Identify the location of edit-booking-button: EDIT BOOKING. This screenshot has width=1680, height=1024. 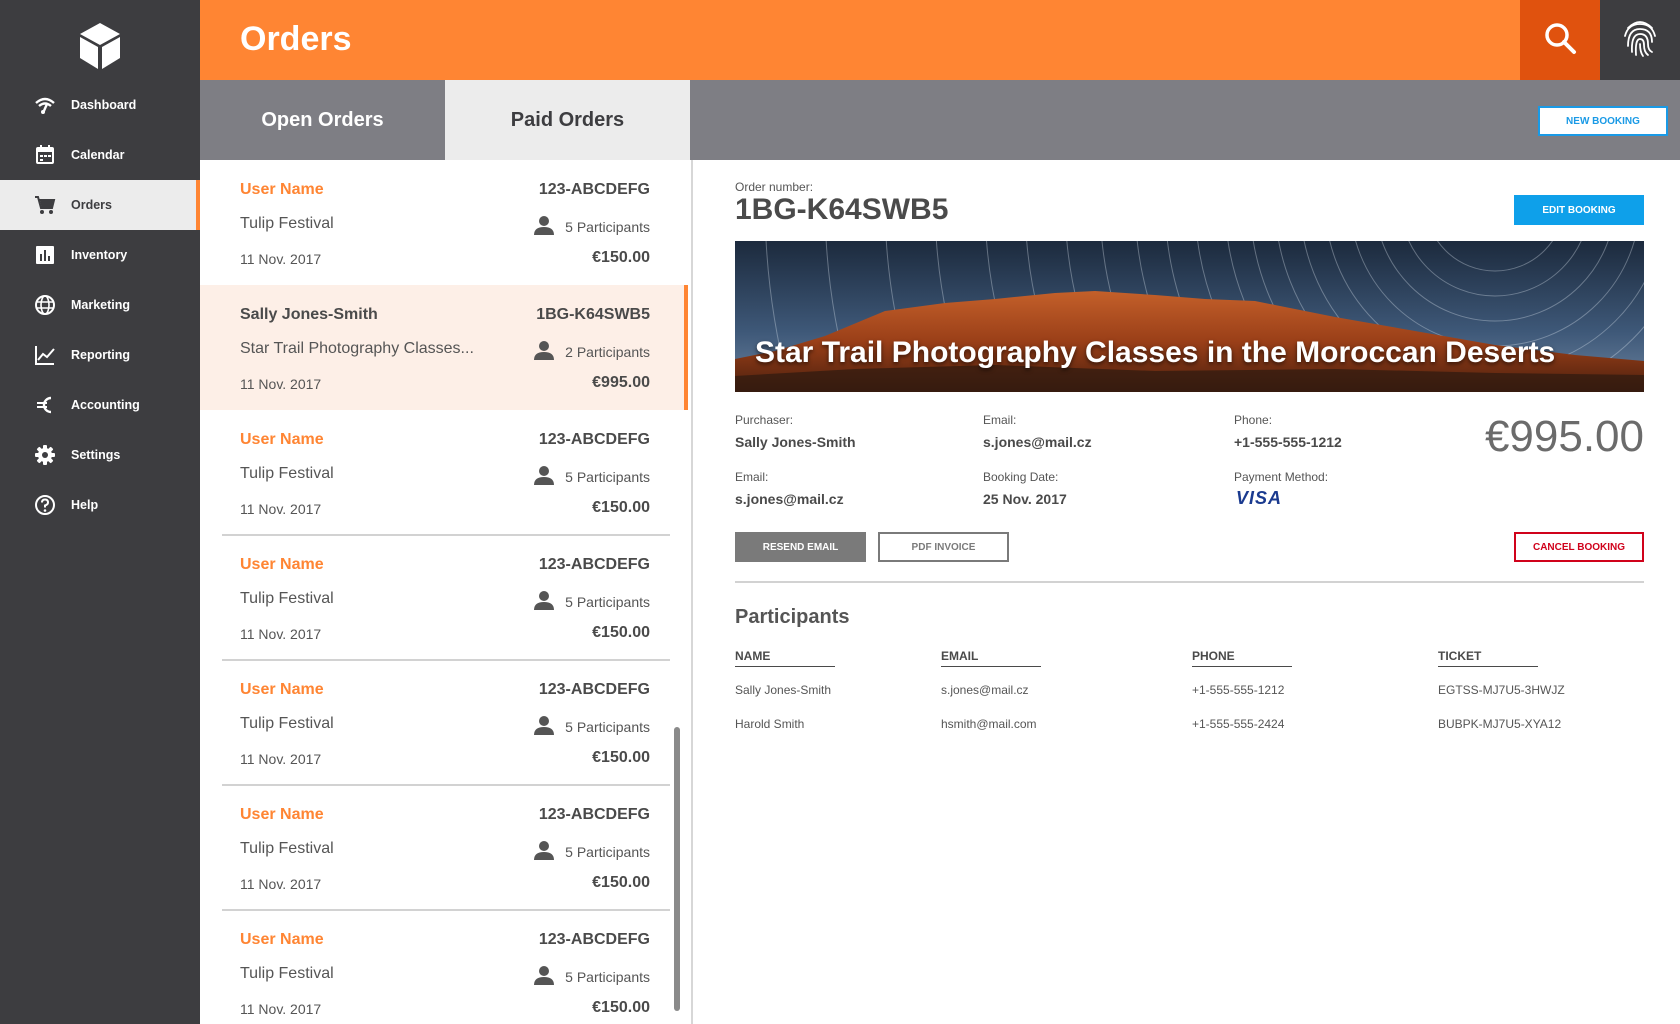
(1579, 210).